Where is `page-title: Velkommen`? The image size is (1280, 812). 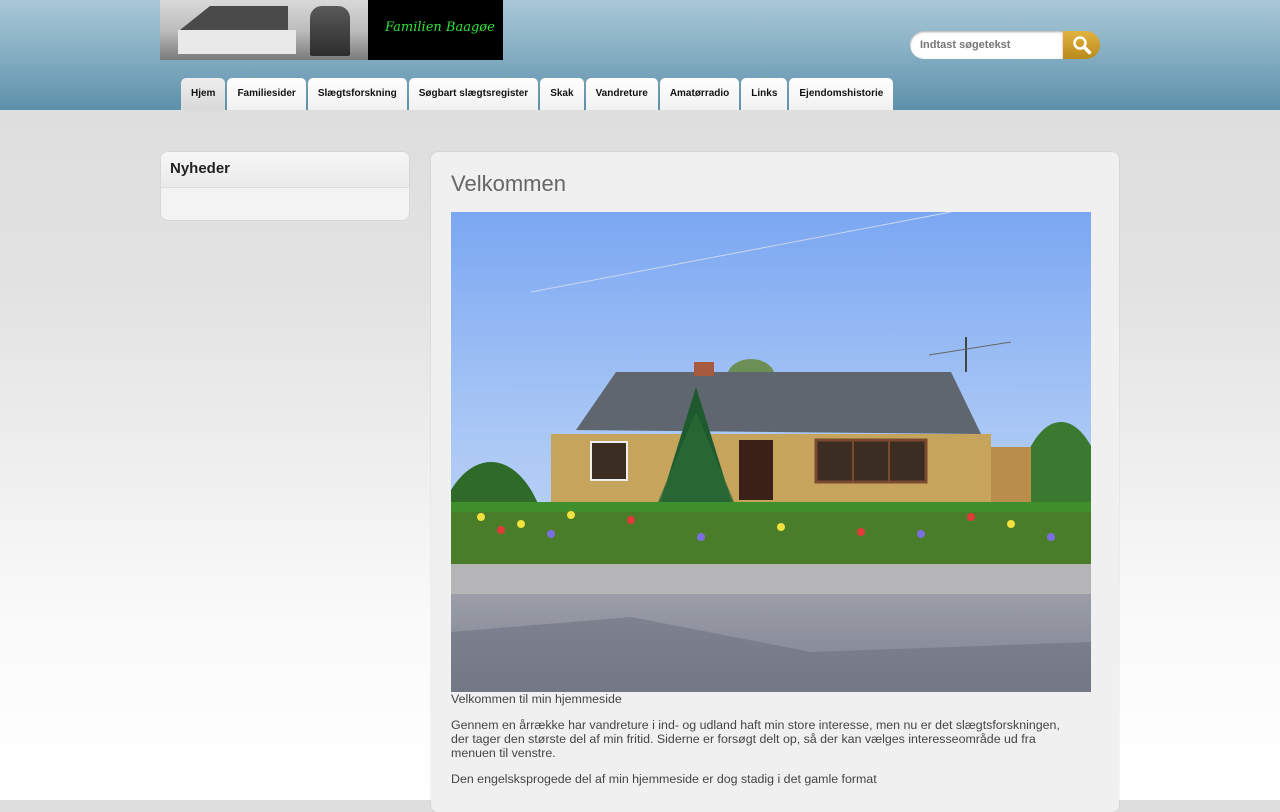
page-title: Velkommen is located at coordinates (508, 183).